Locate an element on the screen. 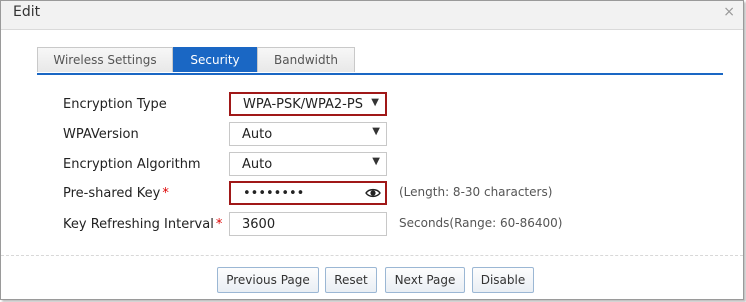 This screenshot has width=746, height=302. next-page-button: Next Page is located at coordinates (425, 280).